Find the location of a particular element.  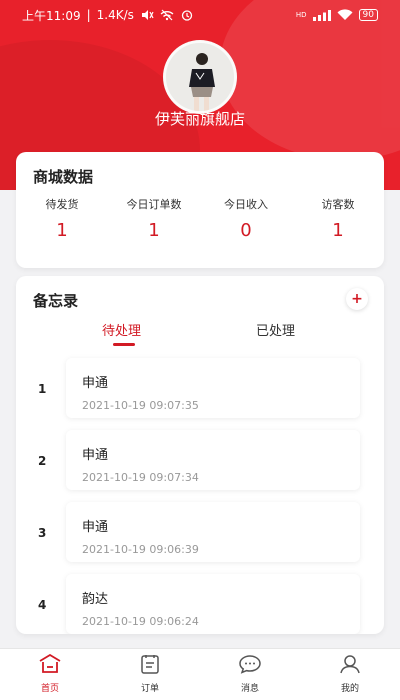

stat-label: 访客数 is located at coordinates (338, 204).